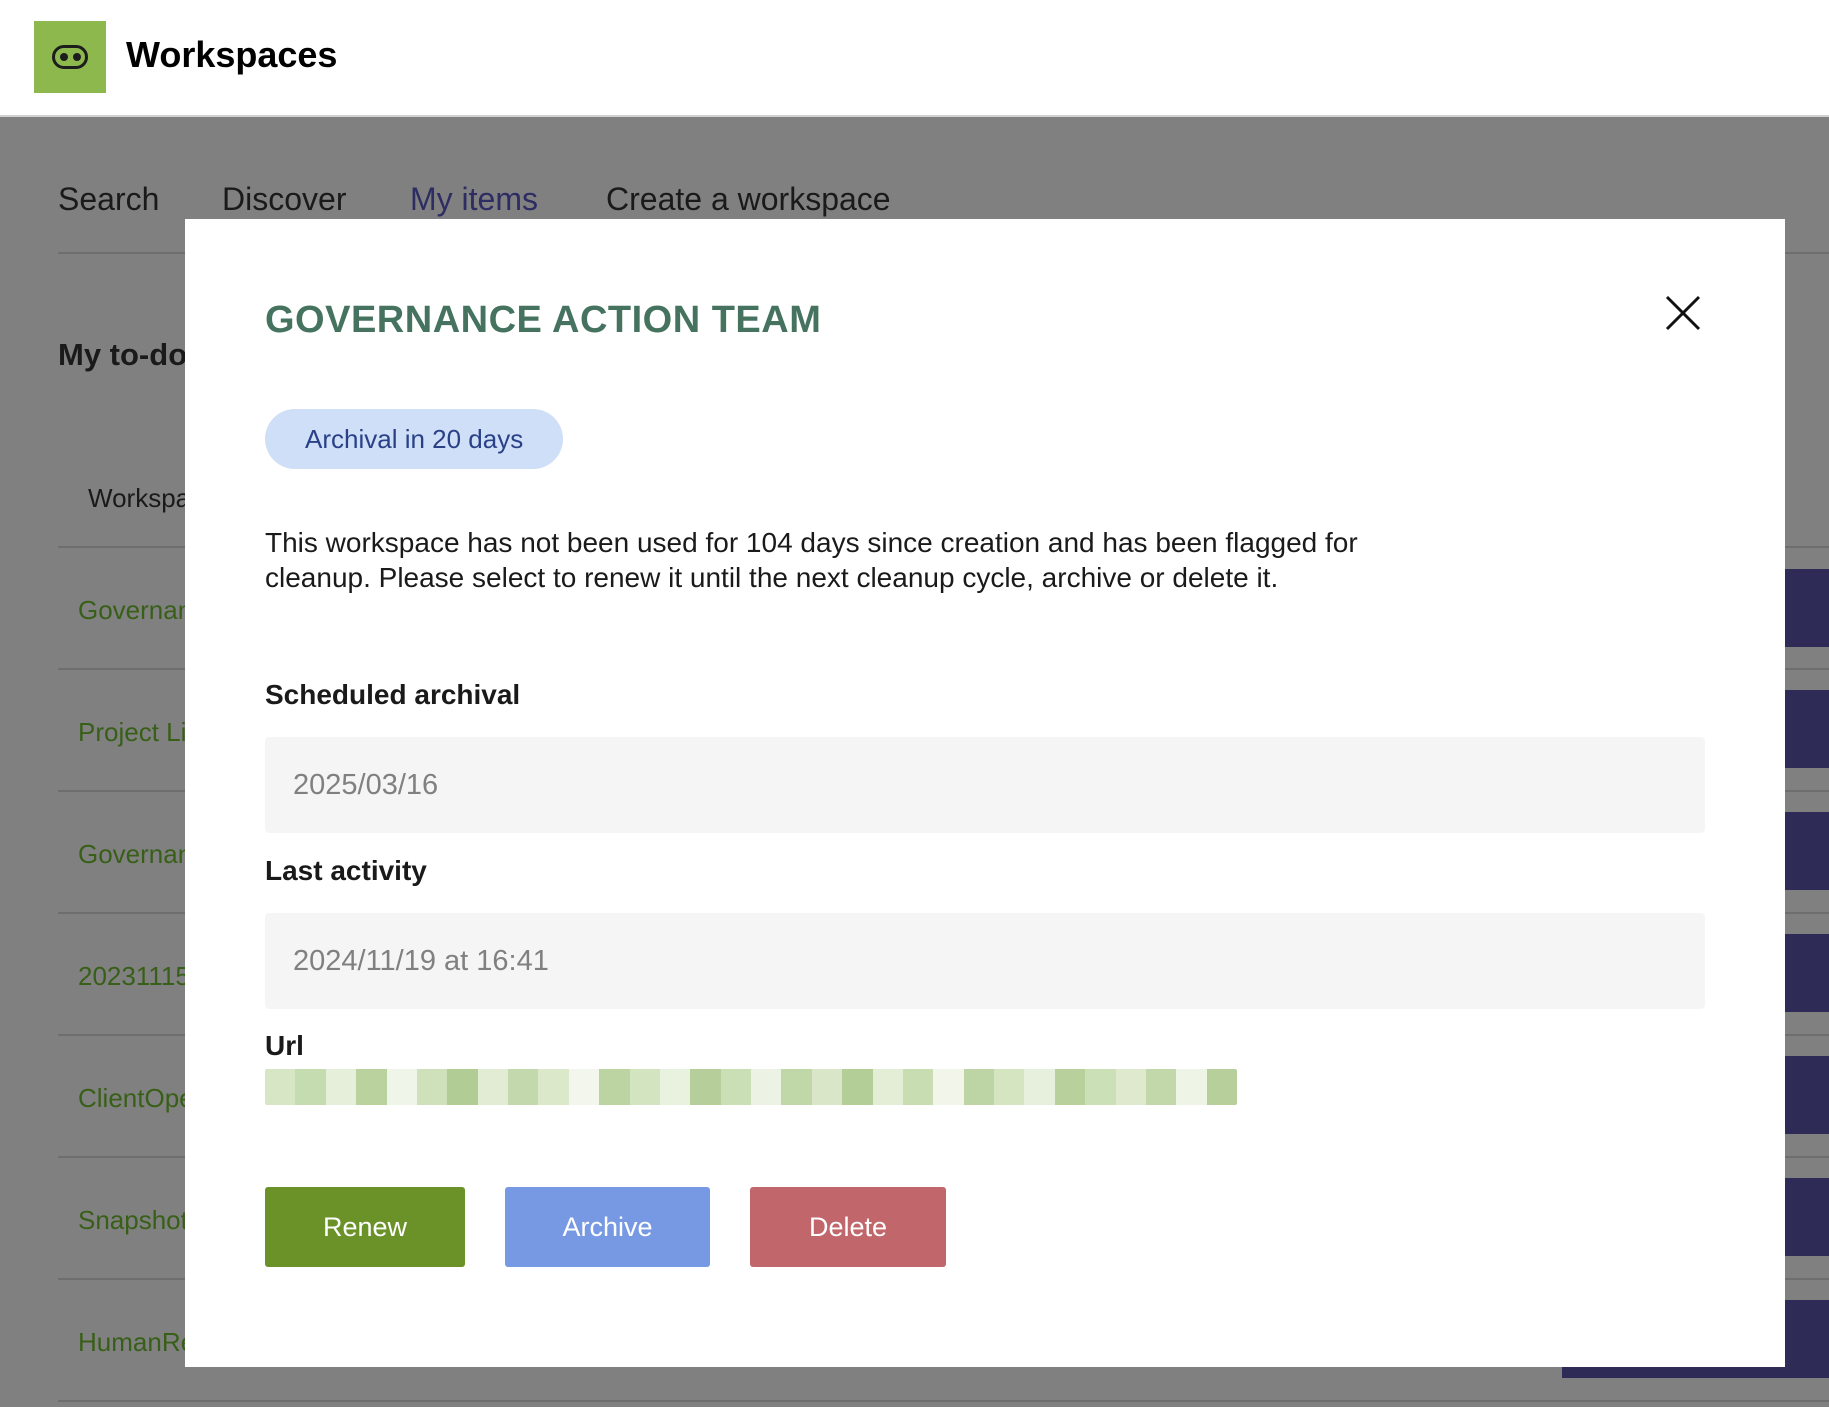 This screenshot has height=1407, width=1829. I want to click on last-activity-label: Last activity, so click(346, 870).